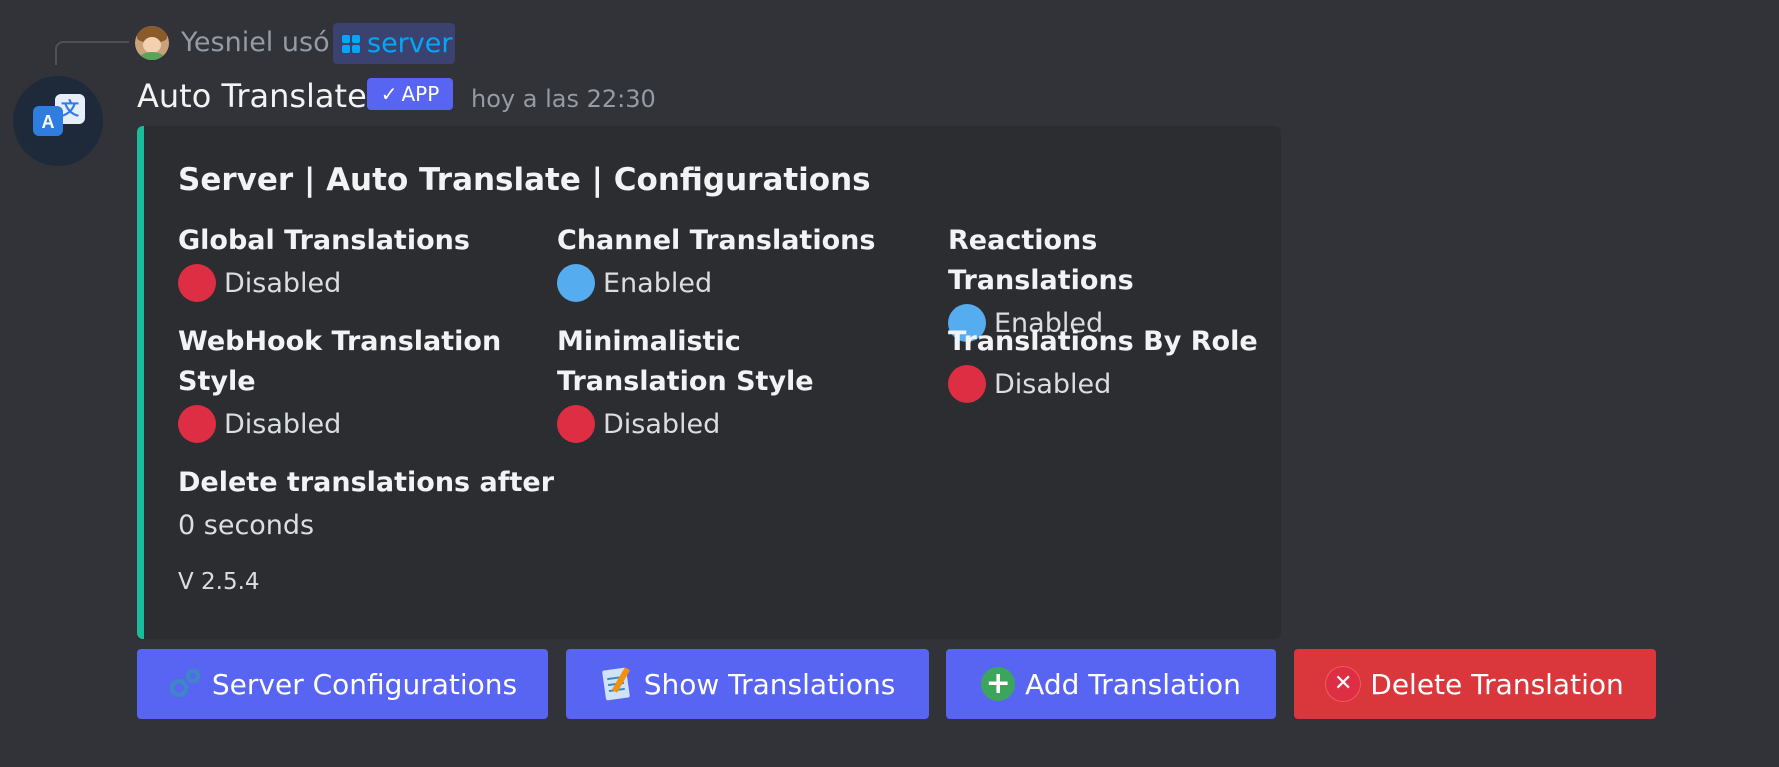 This screenshot has width=1779, height=767. I want to click on field-name: Minimalistic Translation Style, so click(685, 361).